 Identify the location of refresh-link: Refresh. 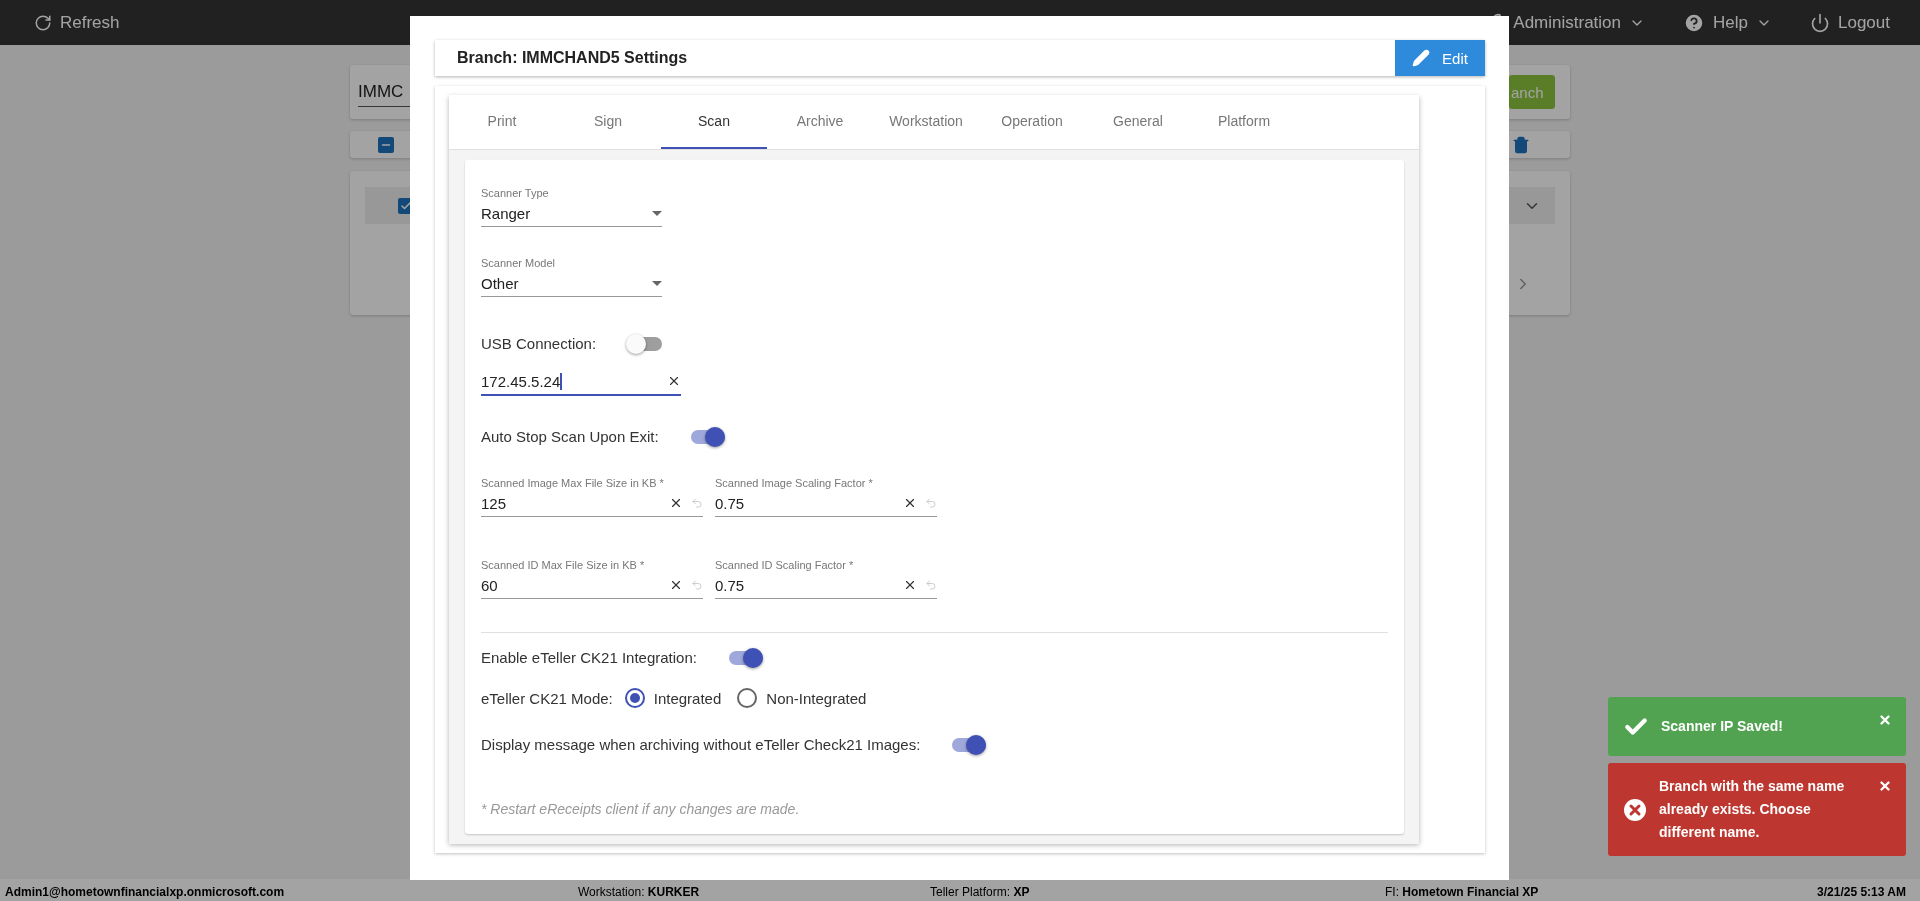
(77, 22).